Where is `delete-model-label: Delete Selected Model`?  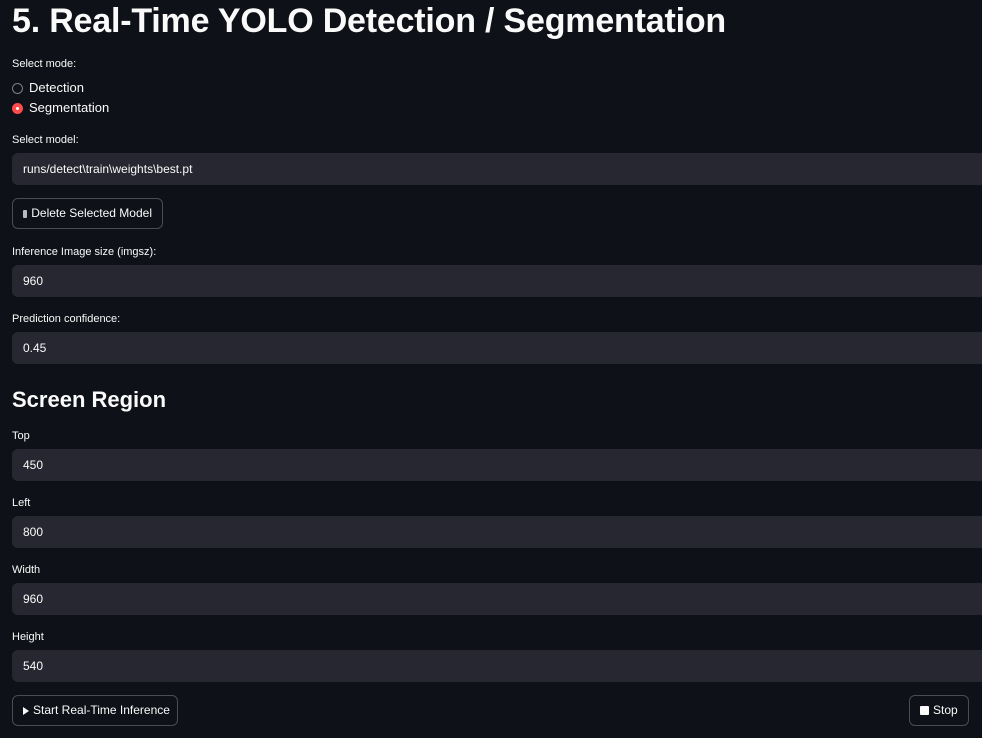 delete-model-label: Delete Selected Model is located at coordinates (91, 213).